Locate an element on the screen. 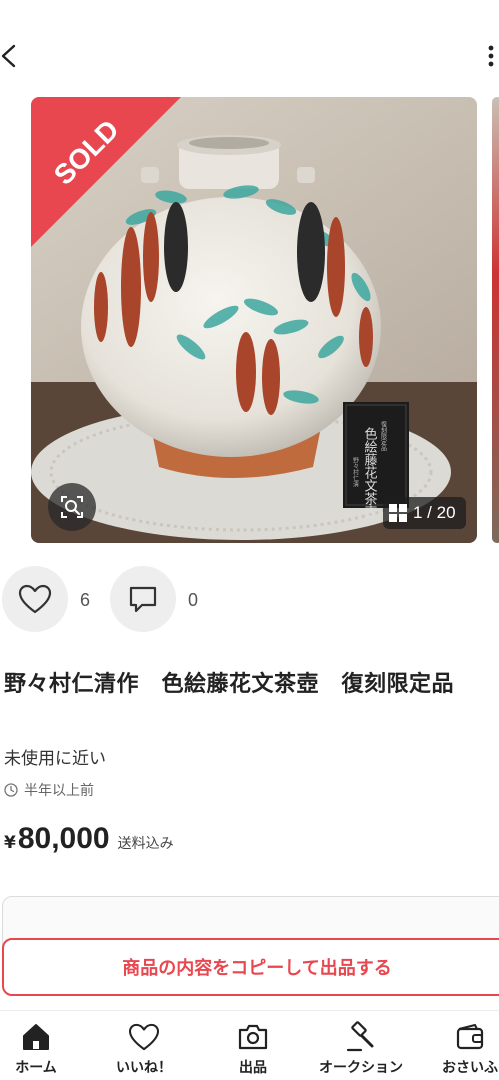 Image resolution: width=499 pixels, height=1080 pixels. price: ¥ 80,000 送料込み is located at coordinates (89, 839).